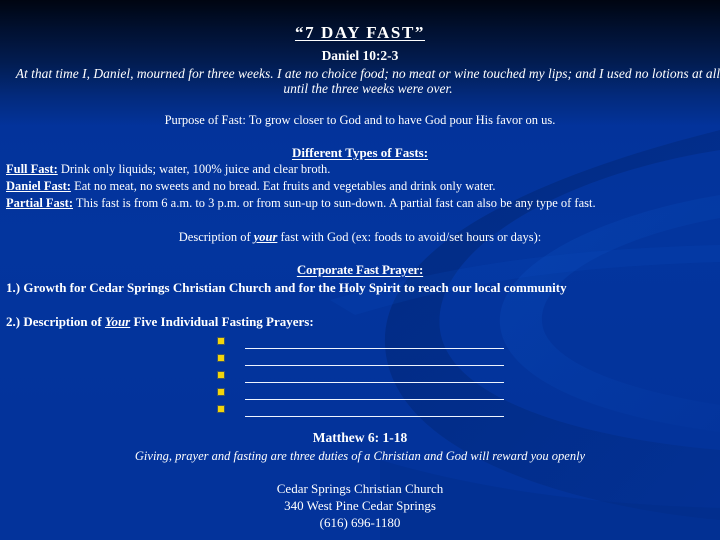 The height and width of the screenshot is (540, 720). What do you see at coordinates (360, 152) in the screenshot?
I see `types-of-fasts-heading: Different Types of Fasts:` at bounding box center [360, 152].